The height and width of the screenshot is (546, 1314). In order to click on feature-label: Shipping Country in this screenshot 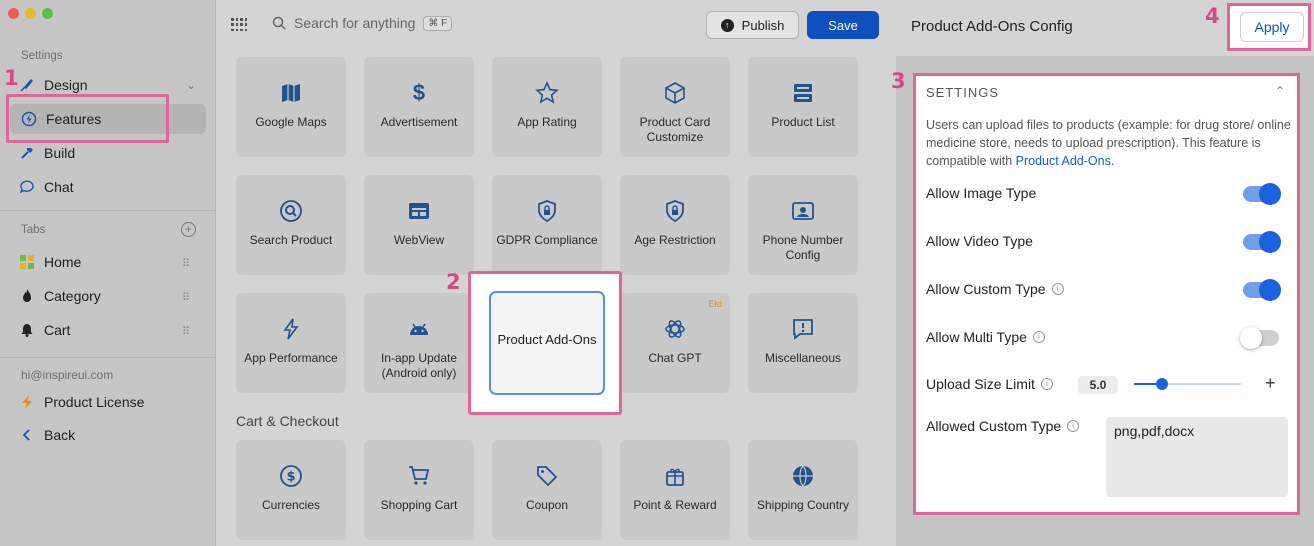, I will do `click(803, 505)`.